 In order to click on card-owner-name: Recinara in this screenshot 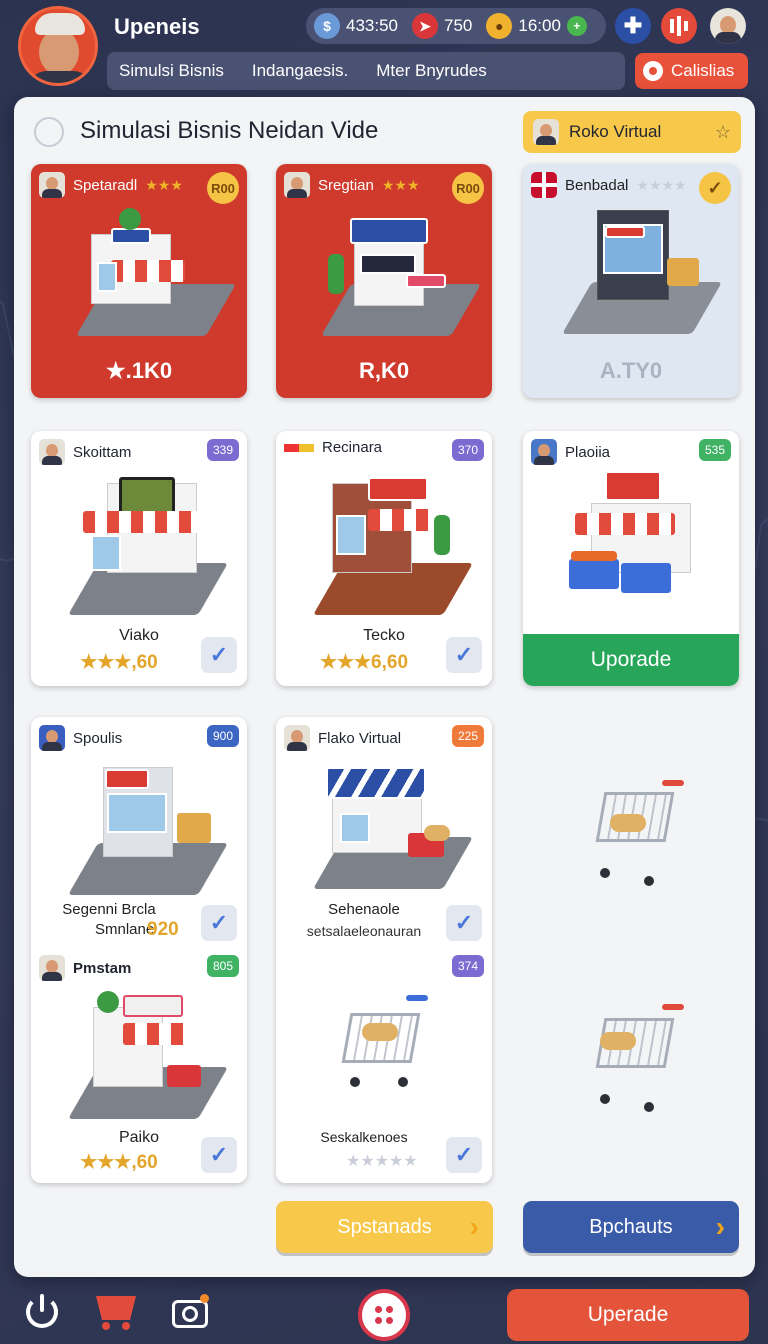, I will do `click(352, 447)`.